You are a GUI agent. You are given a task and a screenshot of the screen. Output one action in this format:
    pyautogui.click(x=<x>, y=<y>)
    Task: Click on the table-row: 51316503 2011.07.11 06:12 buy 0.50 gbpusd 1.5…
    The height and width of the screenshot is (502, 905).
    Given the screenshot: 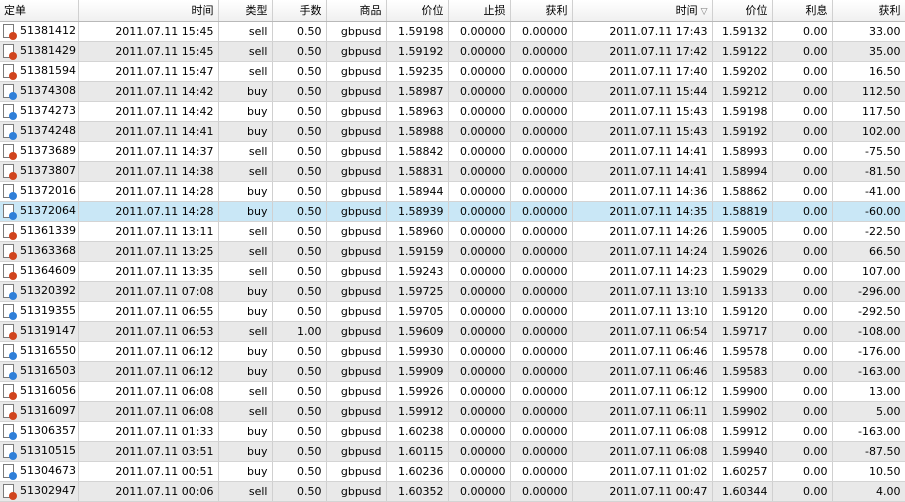 What is the action you would take?
    pyautogui.click(x=452, y=371)
    